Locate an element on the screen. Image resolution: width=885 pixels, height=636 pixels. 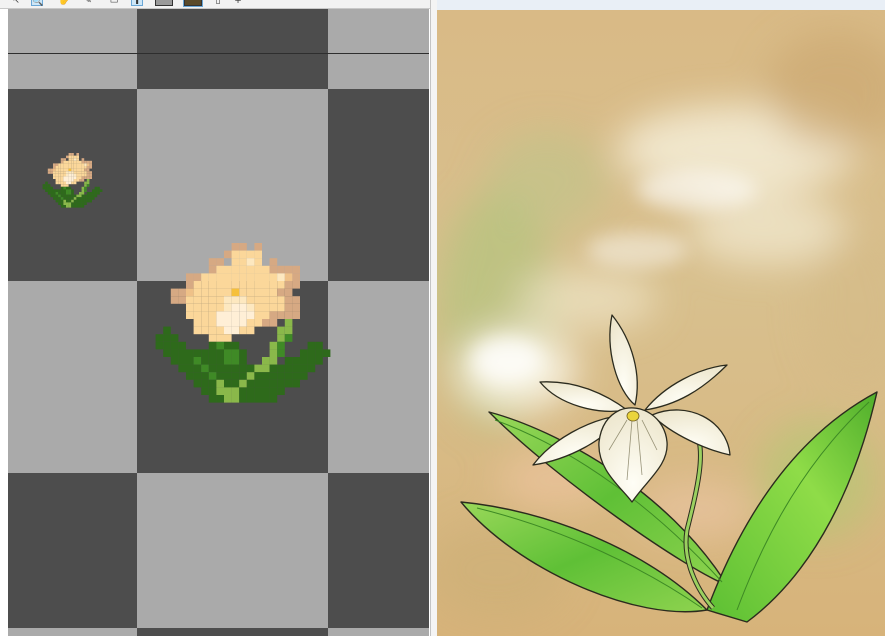
pane-splitter is located at coordinates (433, 318).